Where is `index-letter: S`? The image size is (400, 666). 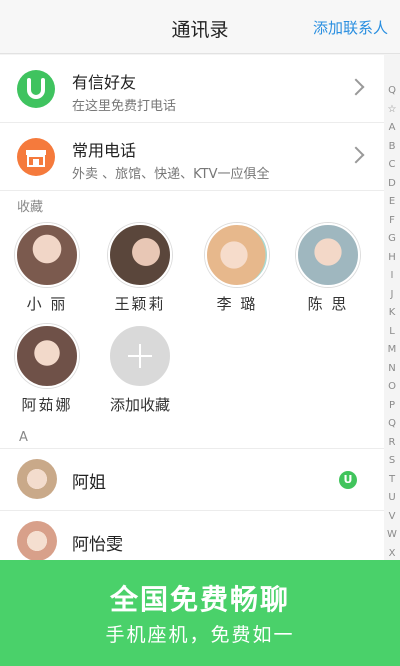 index-letter: S is located at coordinates (392, 461).